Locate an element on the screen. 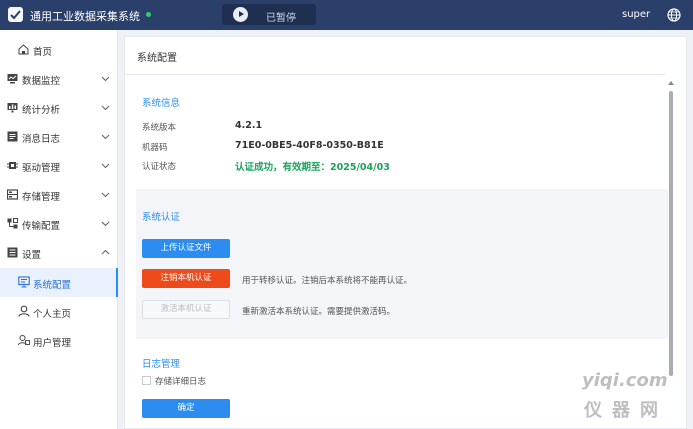 The image size is (693, 429). transfer-icon is located at coordinates (12, 223).